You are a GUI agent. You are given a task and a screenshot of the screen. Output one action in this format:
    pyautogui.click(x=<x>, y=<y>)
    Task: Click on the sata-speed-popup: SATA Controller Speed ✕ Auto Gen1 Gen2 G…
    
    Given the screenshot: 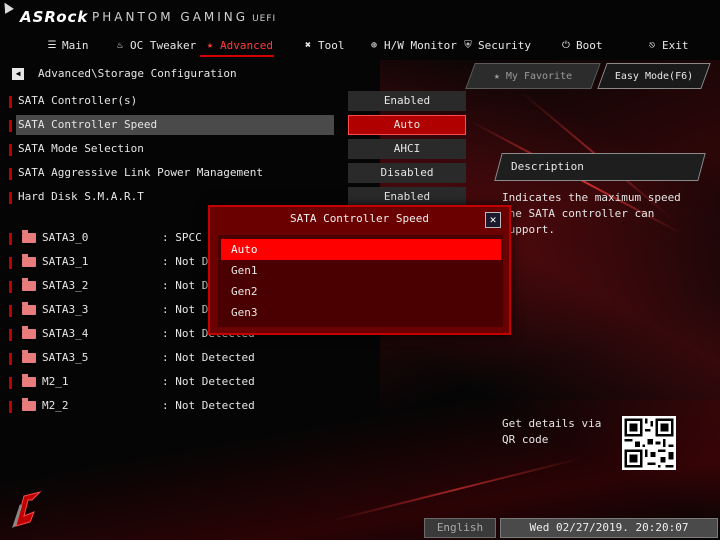 What is the action you would take?
    pyautogui.click(x=359, y=270)
    